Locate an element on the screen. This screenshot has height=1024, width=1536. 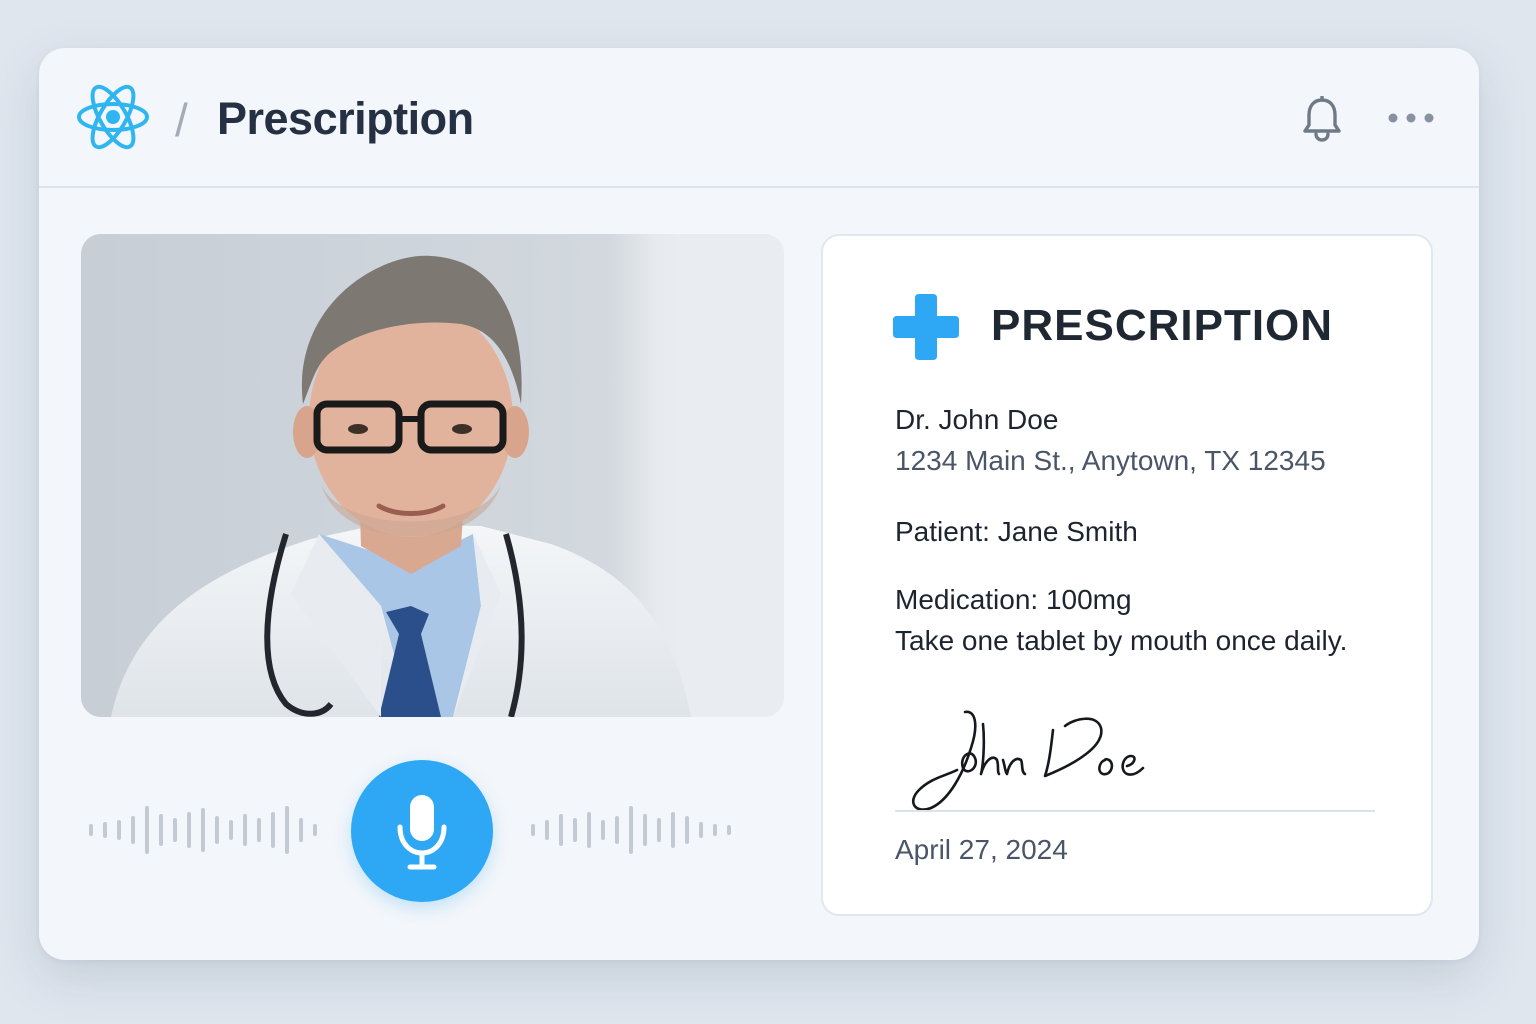
microphone-icon is located at coordinates (422, 832).